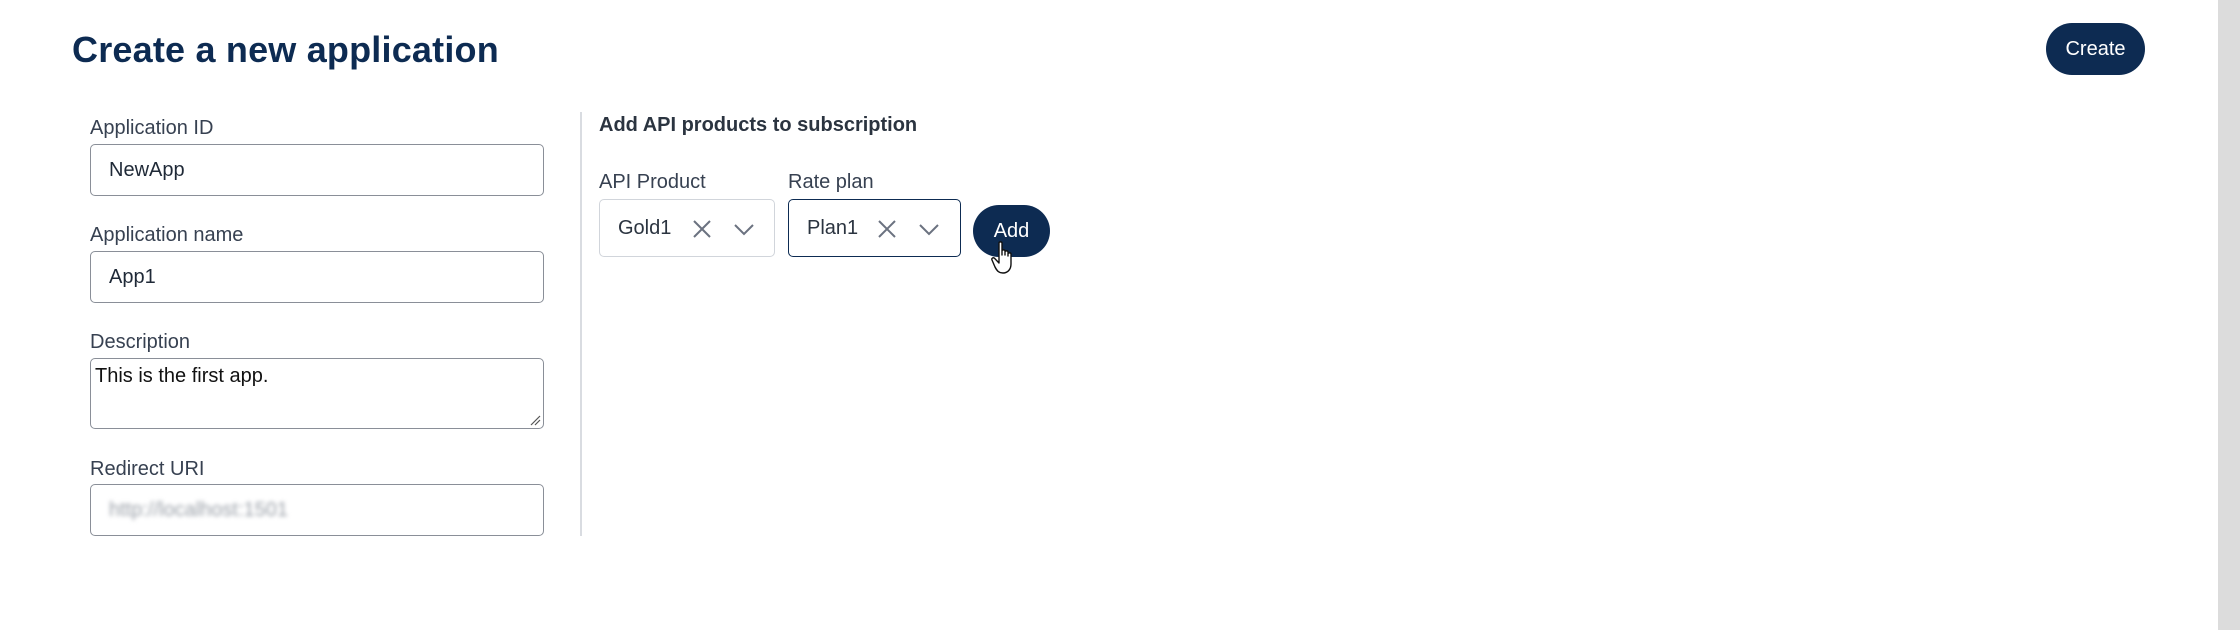 The width and height of the screenshot is (2240, 630). What do you see at coordinates (132, 276) in the screenshot?
I see `application-name-value: App1` at bounding box center [132, 276].